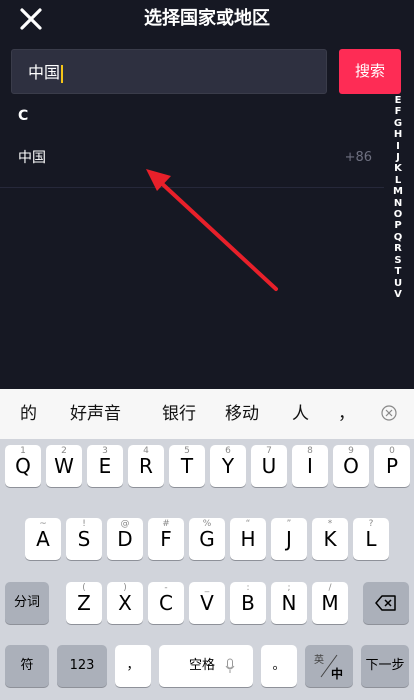  I want to click on fenci-key: 分词, so click(27, 603).